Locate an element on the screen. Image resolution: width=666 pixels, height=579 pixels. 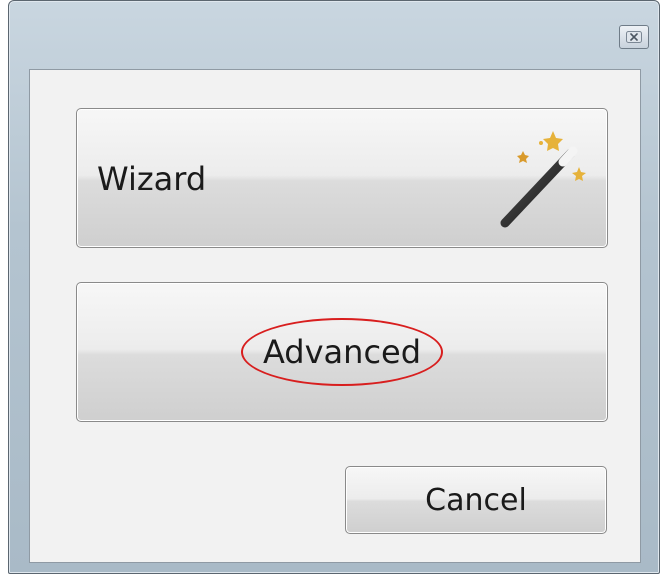
advanced-button-label: Advanced is located at coordinates (342, 352).